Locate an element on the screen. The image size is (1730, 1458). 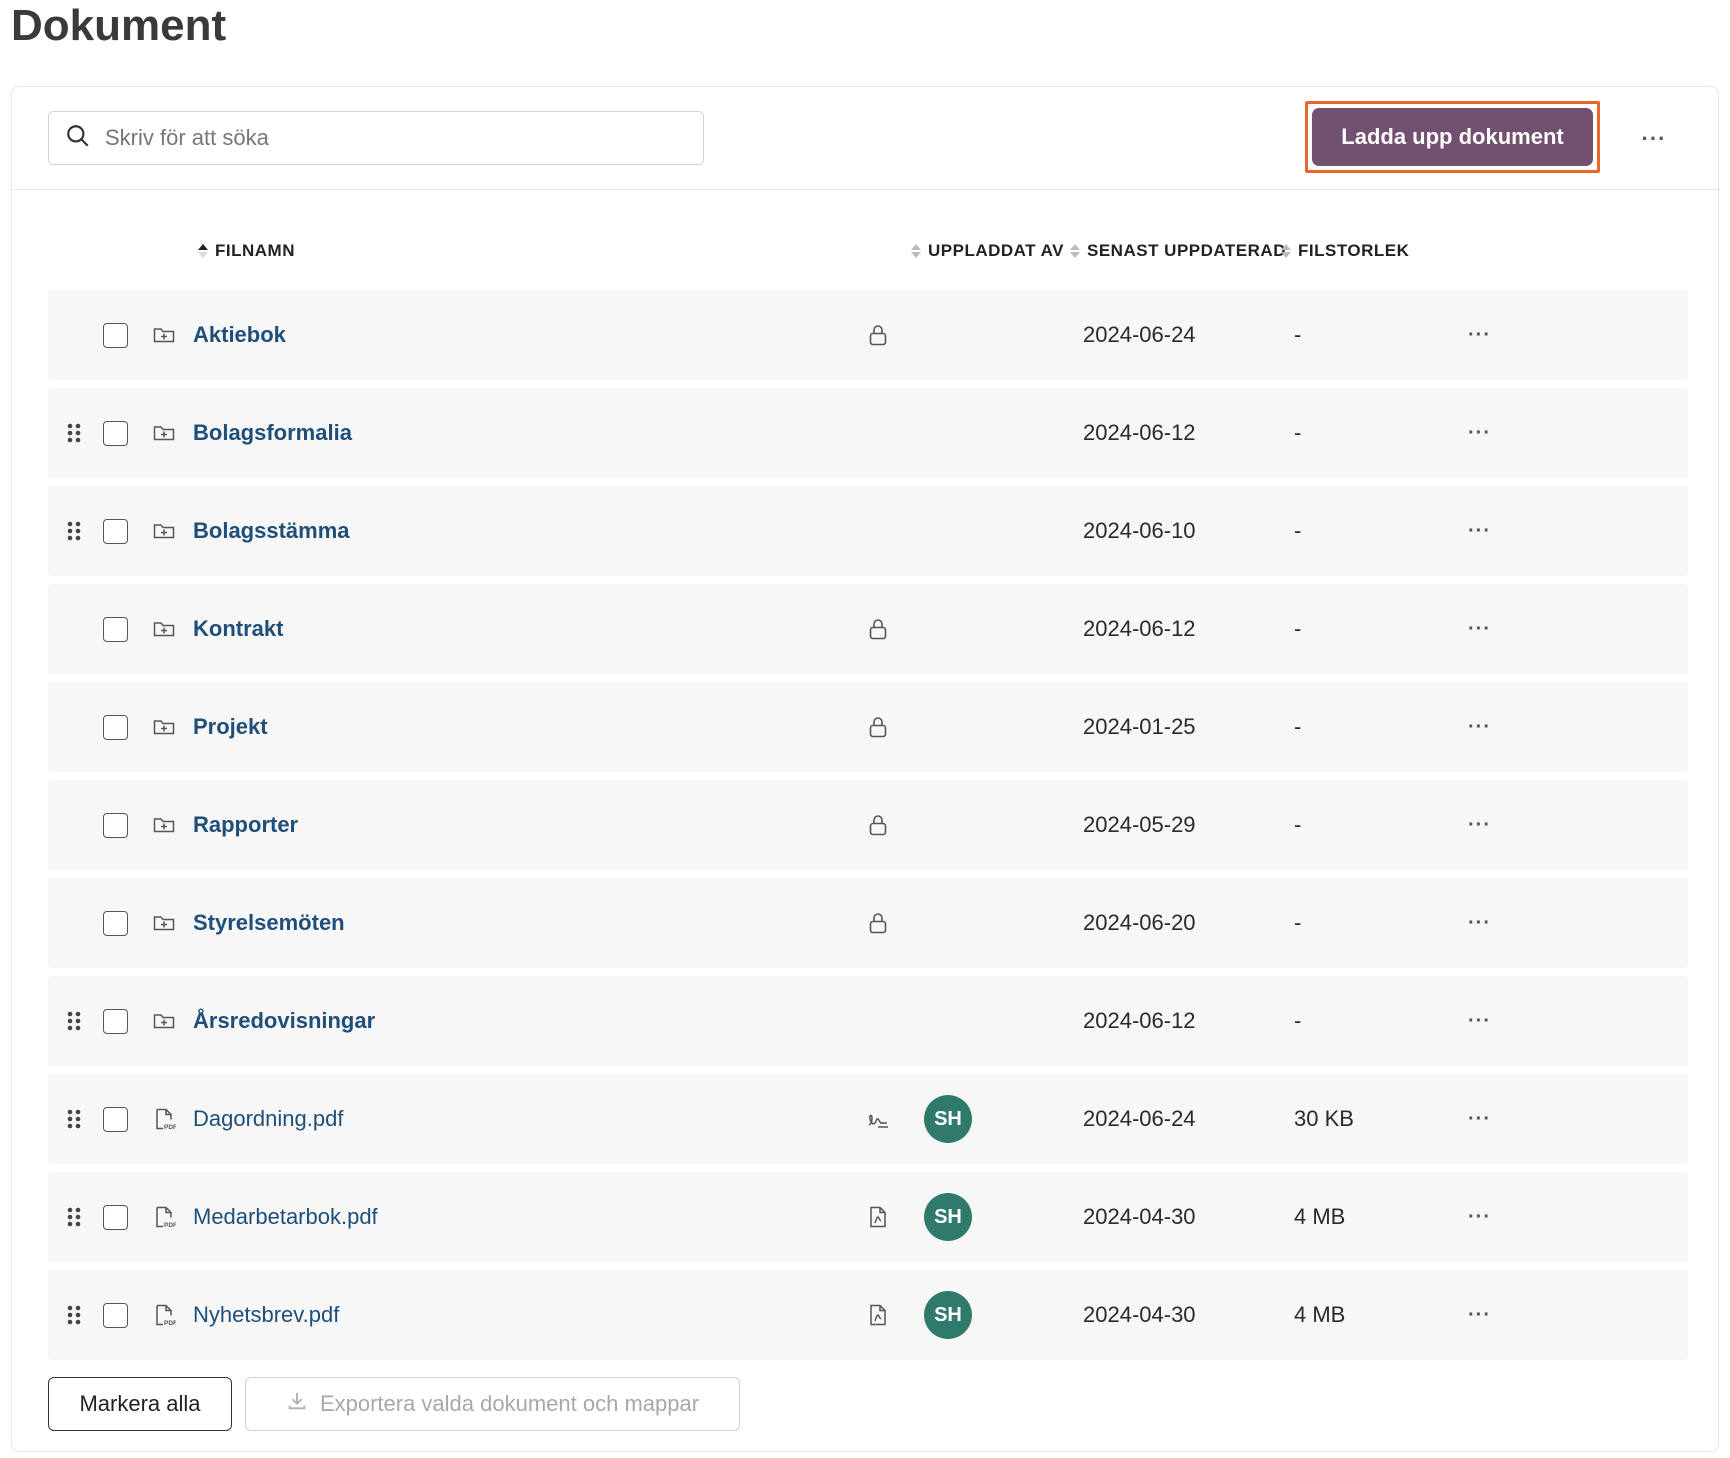
table-row: Projekt 2024-01-25 - ··· is located at coordinates (868, 727).